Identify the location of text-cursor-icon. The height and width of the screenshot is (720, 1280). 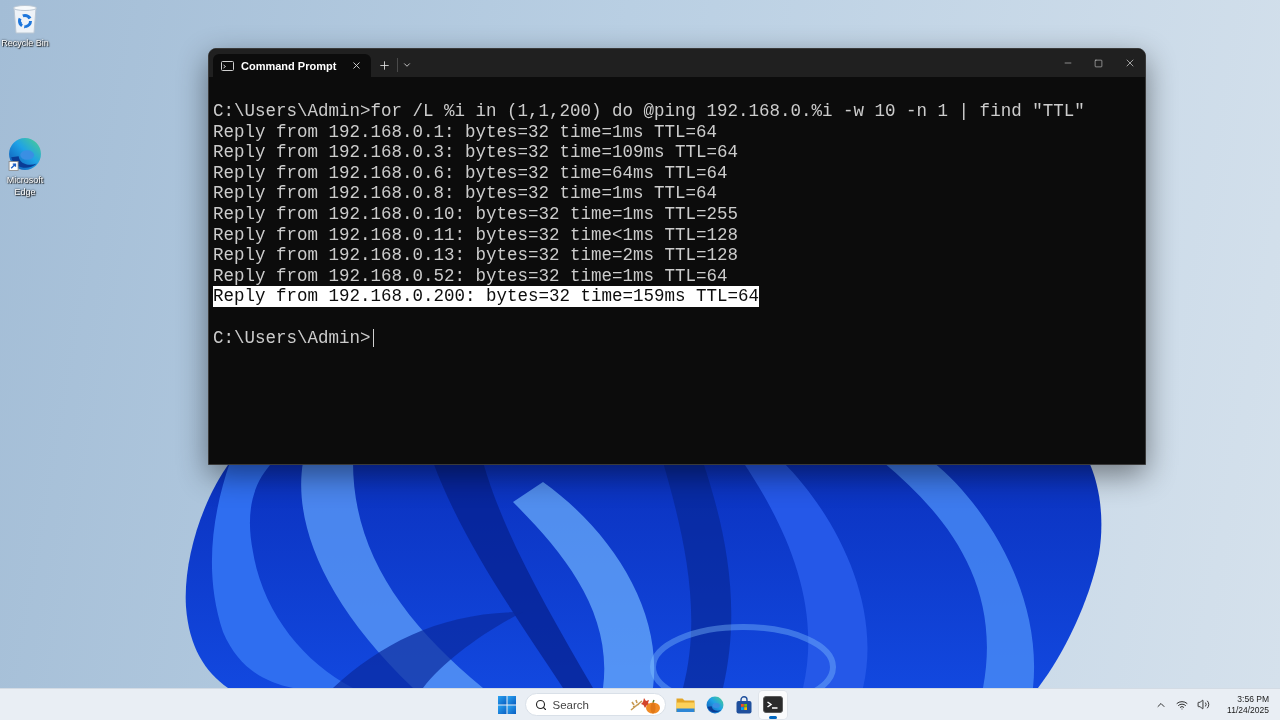
(373, 337).